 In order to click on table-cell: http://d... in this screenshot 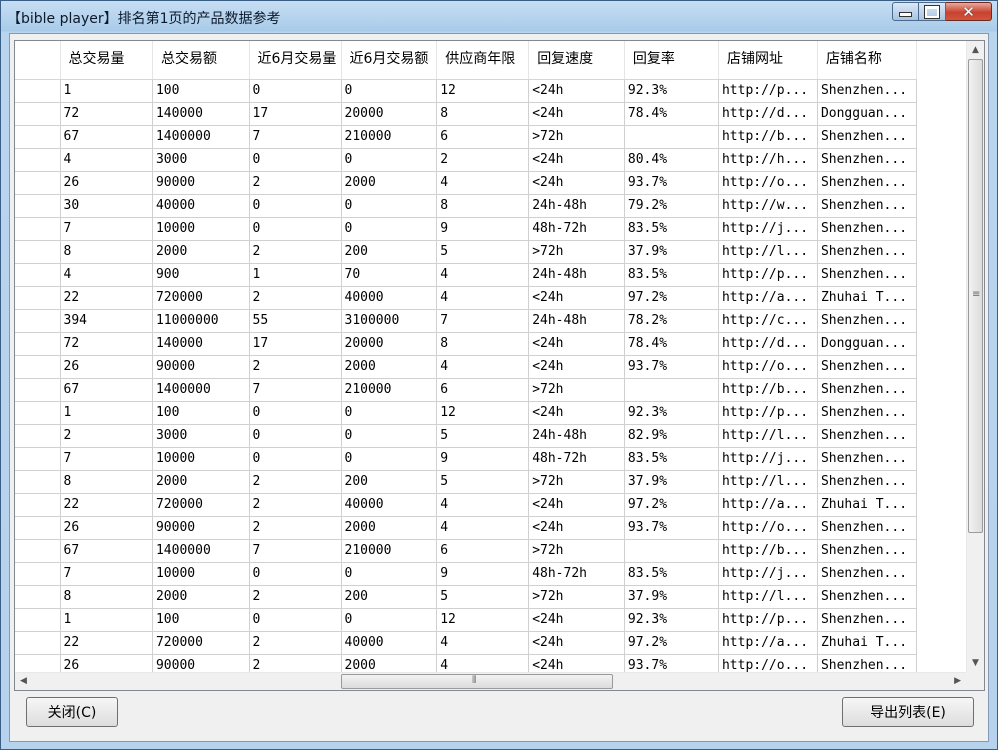, I will do `click(768, 114)`.